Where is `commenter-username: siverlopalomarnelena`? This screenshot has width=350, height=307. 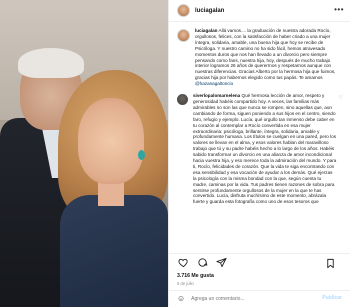 commenter-username: siverlopalomarnelena is located at coordinates (216, 95).